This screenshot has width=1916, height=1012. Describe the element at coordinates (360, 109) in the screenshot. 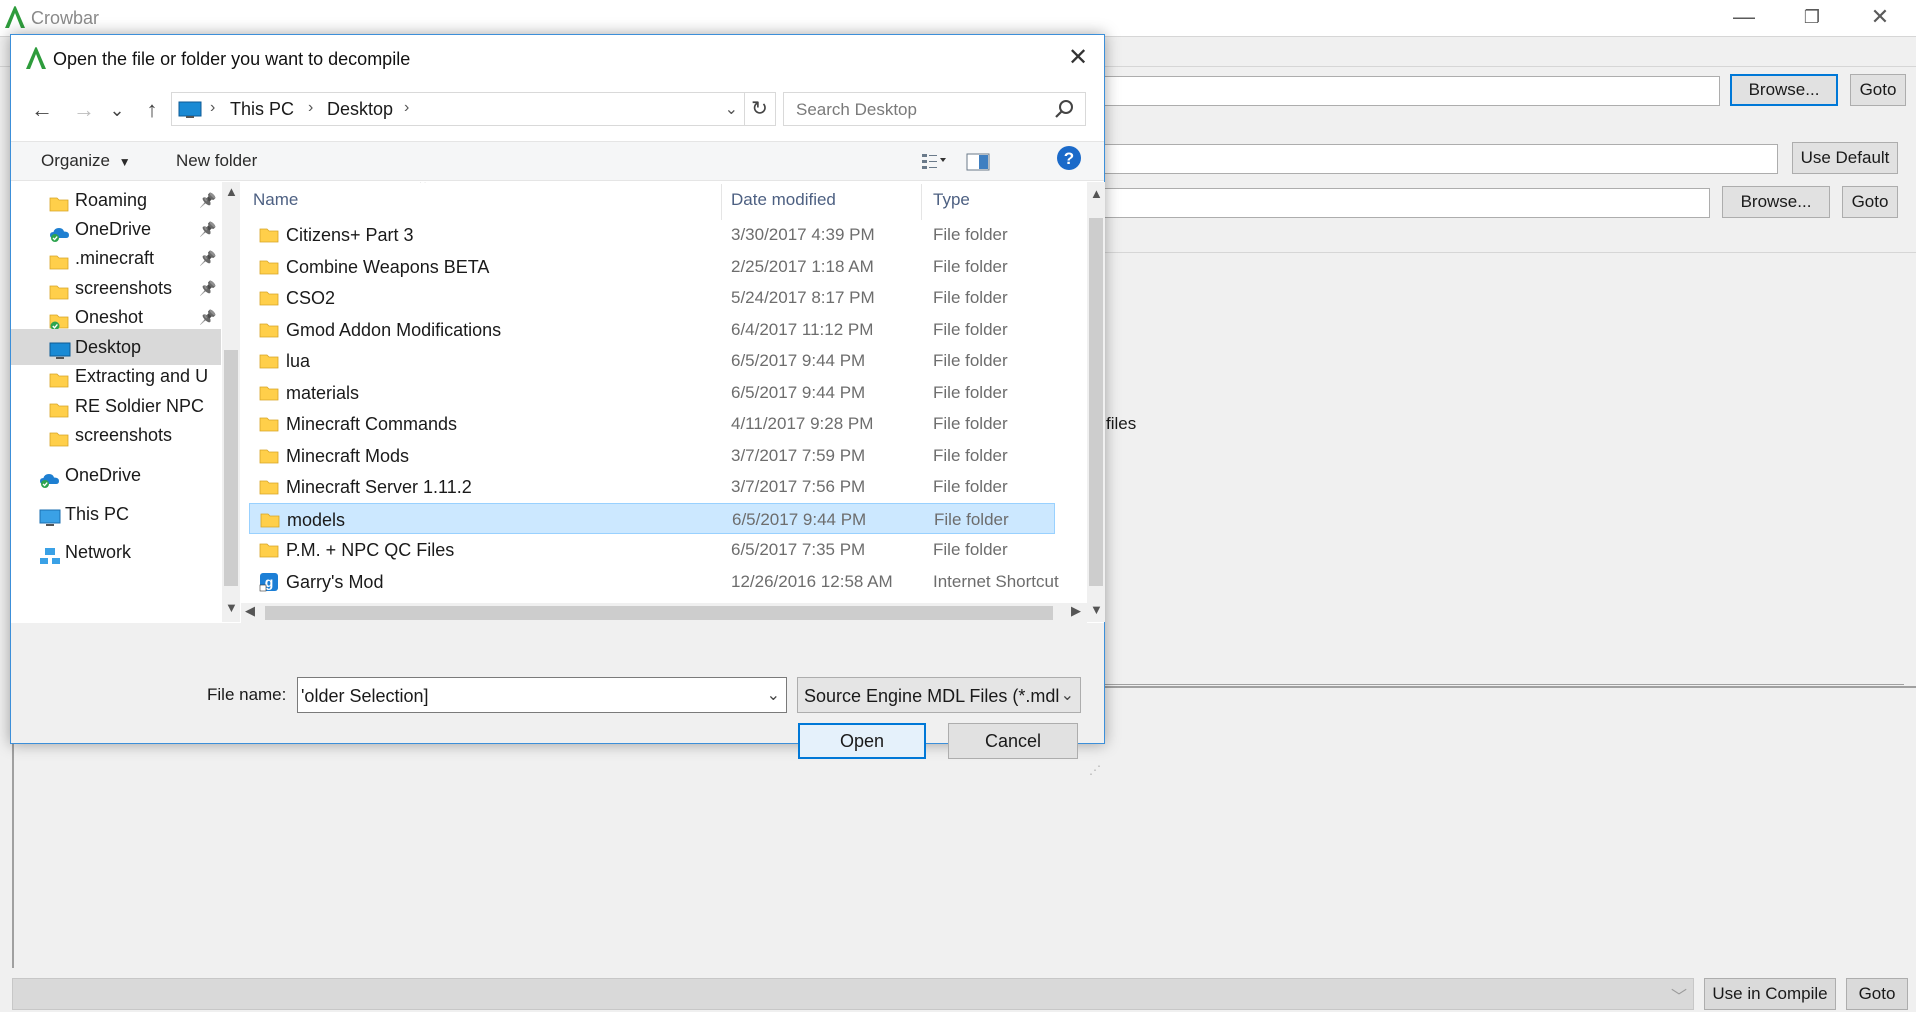

I see `breadcrumb-desktop: Desktop` at that location.